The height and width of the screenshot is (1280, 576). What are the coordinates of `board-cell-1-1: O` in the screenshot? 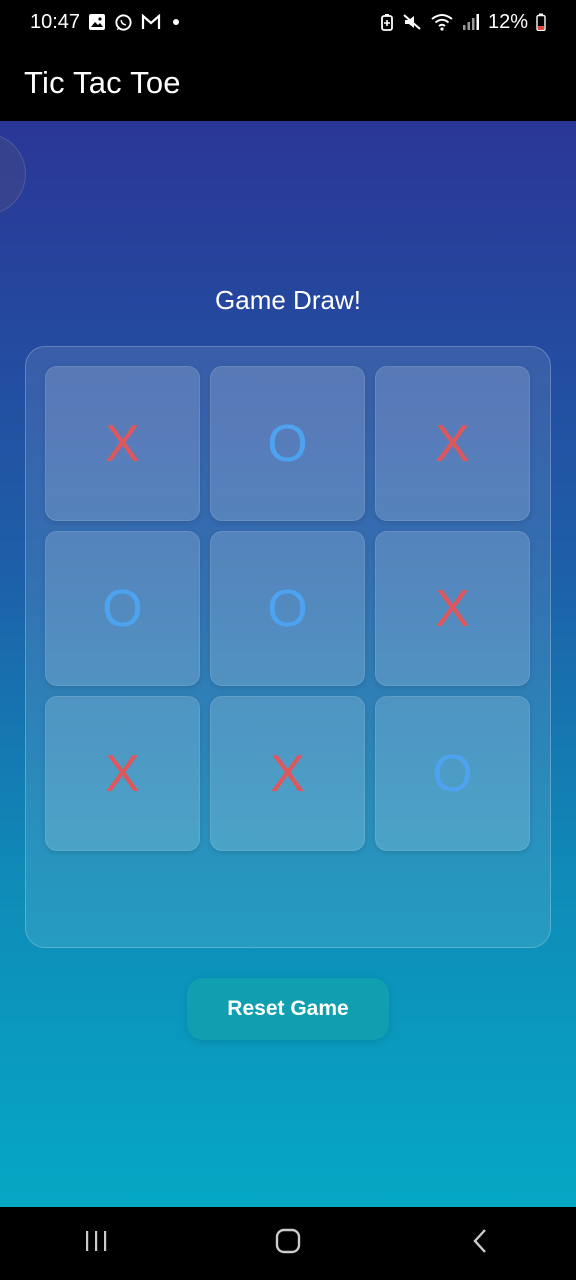 It's located at (287, 608).